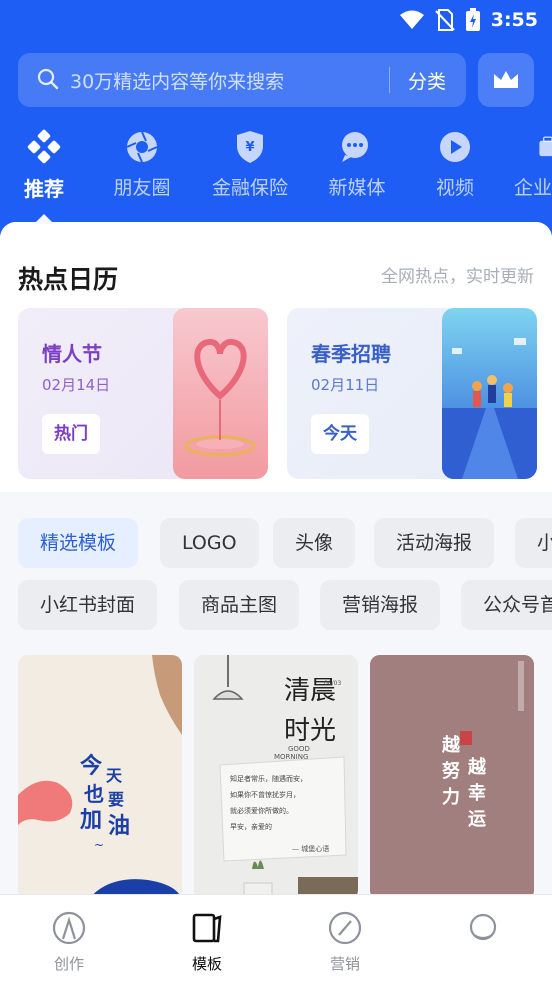 The height and width of the screenshot is (981, 552). I want to click on enterprise-icon, so click(545, 146).